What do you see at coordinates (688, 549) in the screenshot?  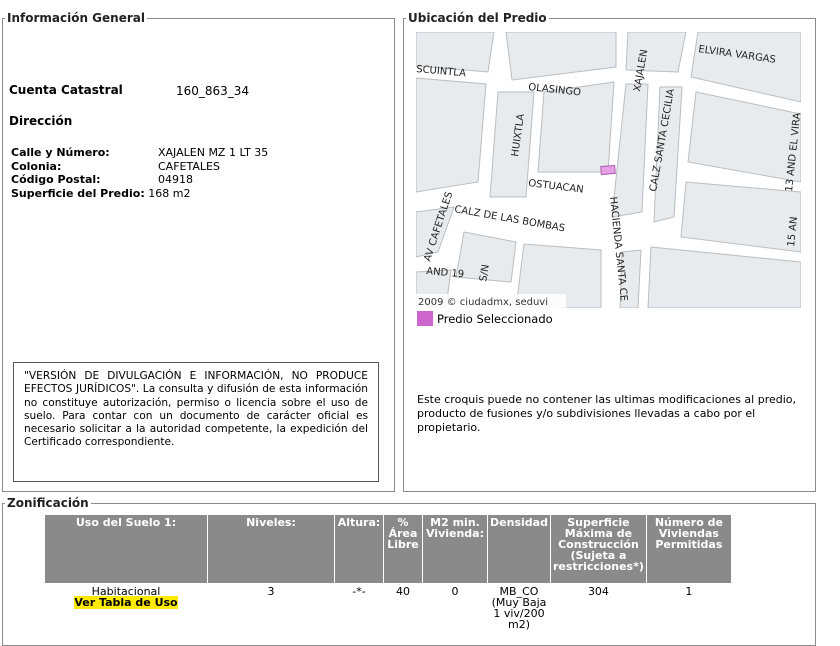 I see `col-num-viviendas: Número de Viviendas Permitidas` at bounding box center [688, 549].